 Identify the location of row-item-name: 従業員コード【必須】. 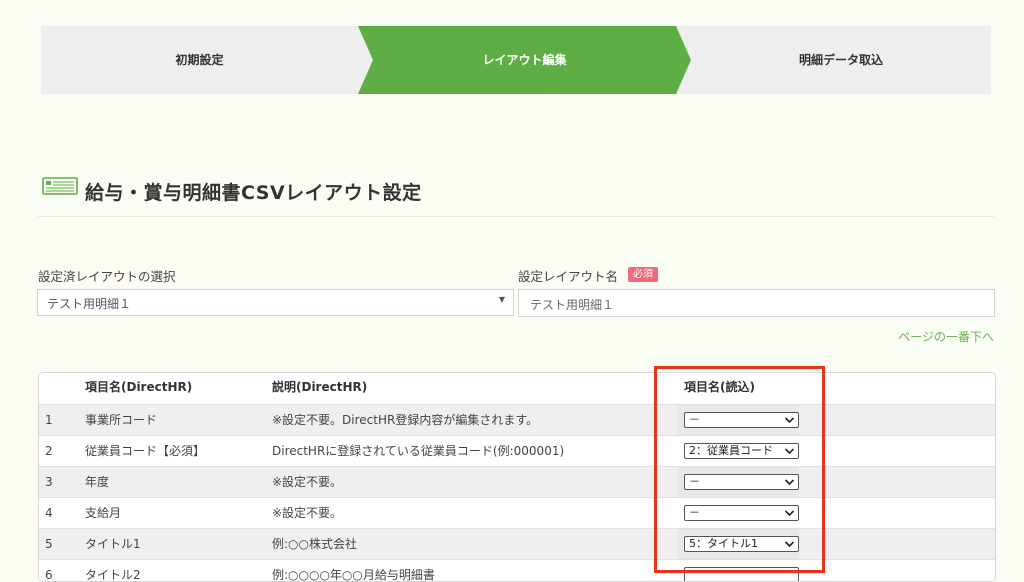
(145, 451).